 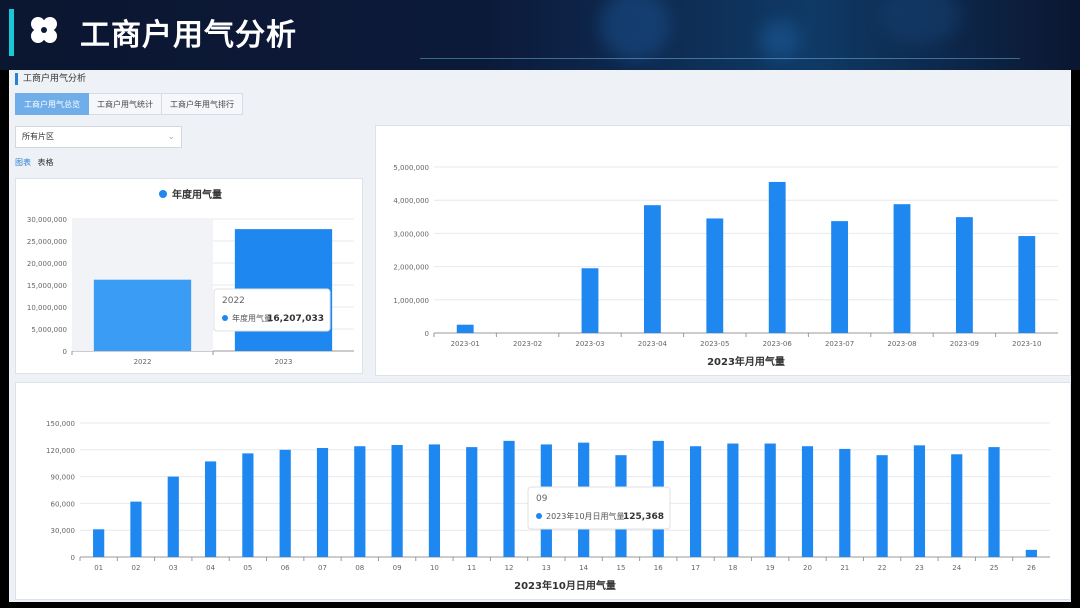 I want to click on tooltip: 09 2023年10月日用气量125,368, so click(x=599, y=508).